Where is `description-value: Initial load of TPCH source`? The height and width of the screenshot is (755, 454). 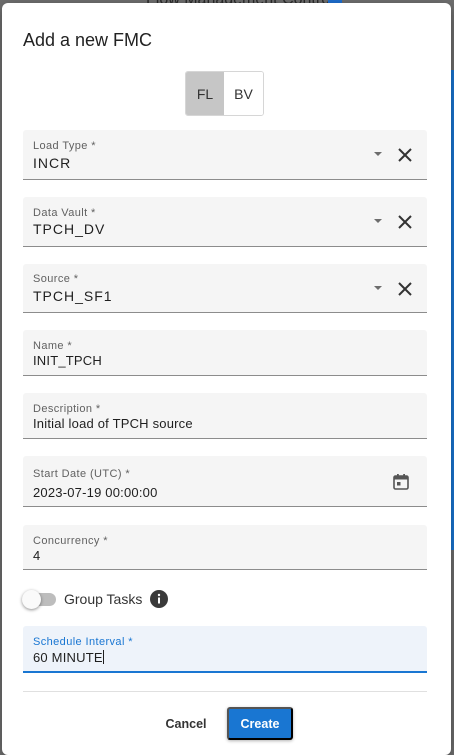 description-value: Initial load of TPCH source is located at coordinates (113, 423).